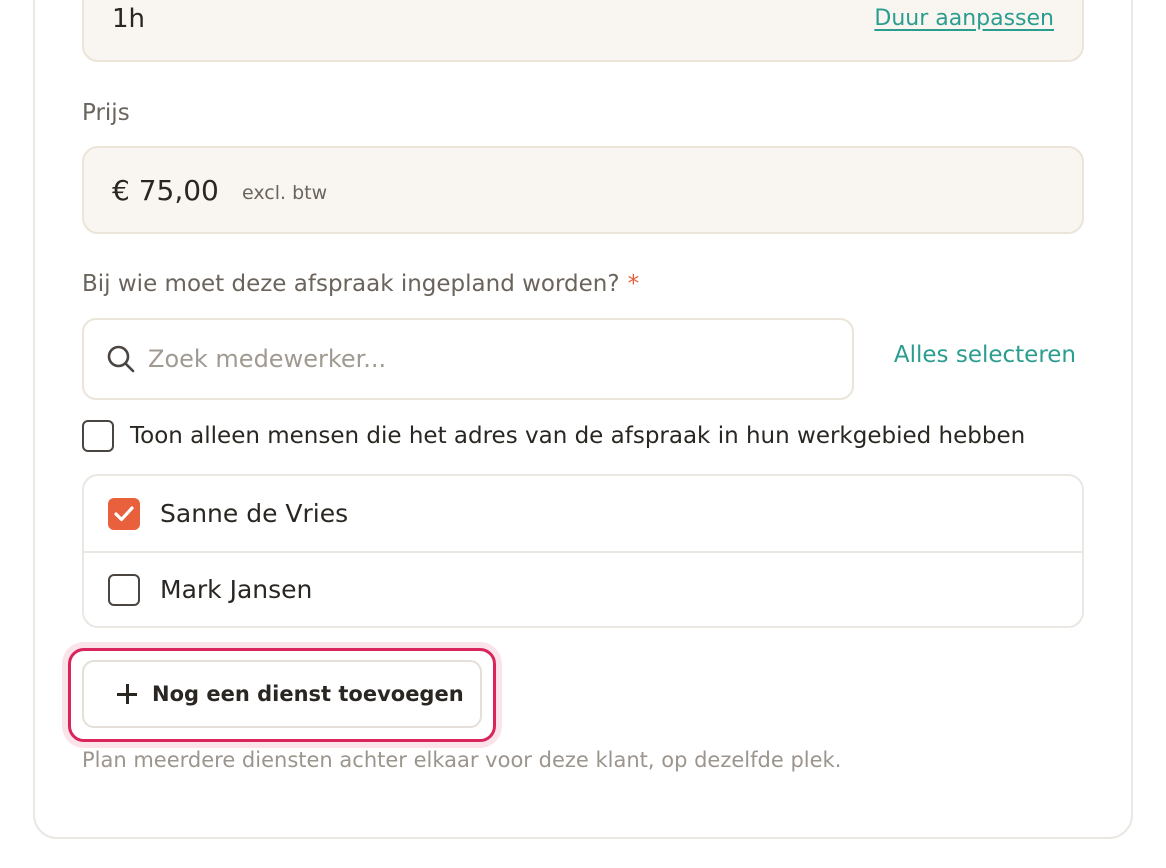  Describe the element at coordinates (308, 694) in the screenshot. I see `add-service-label: Nog een dienst toevoegen` at that location.